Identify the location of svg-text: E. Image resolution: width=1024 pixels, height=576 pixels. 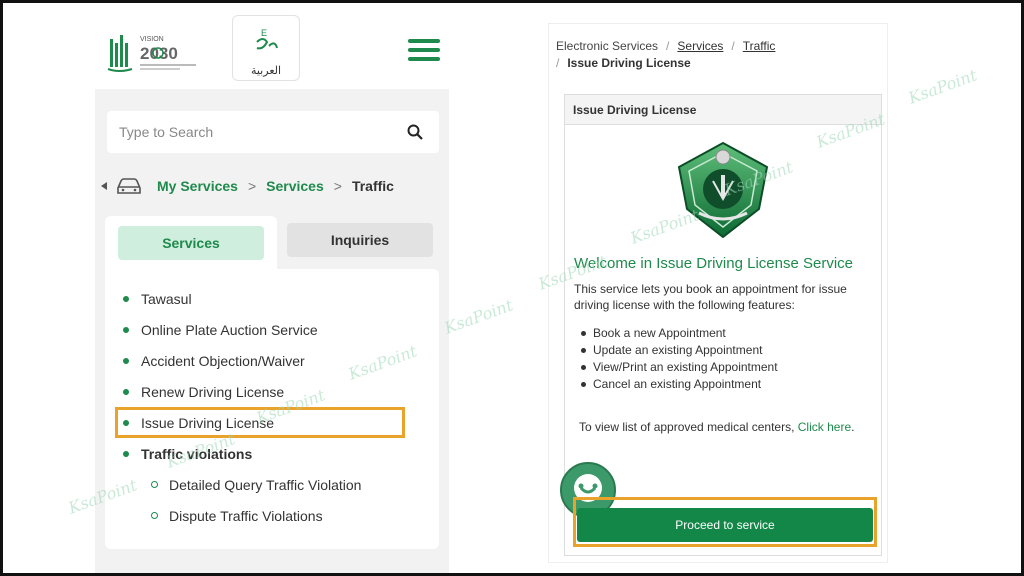
(264, 33).